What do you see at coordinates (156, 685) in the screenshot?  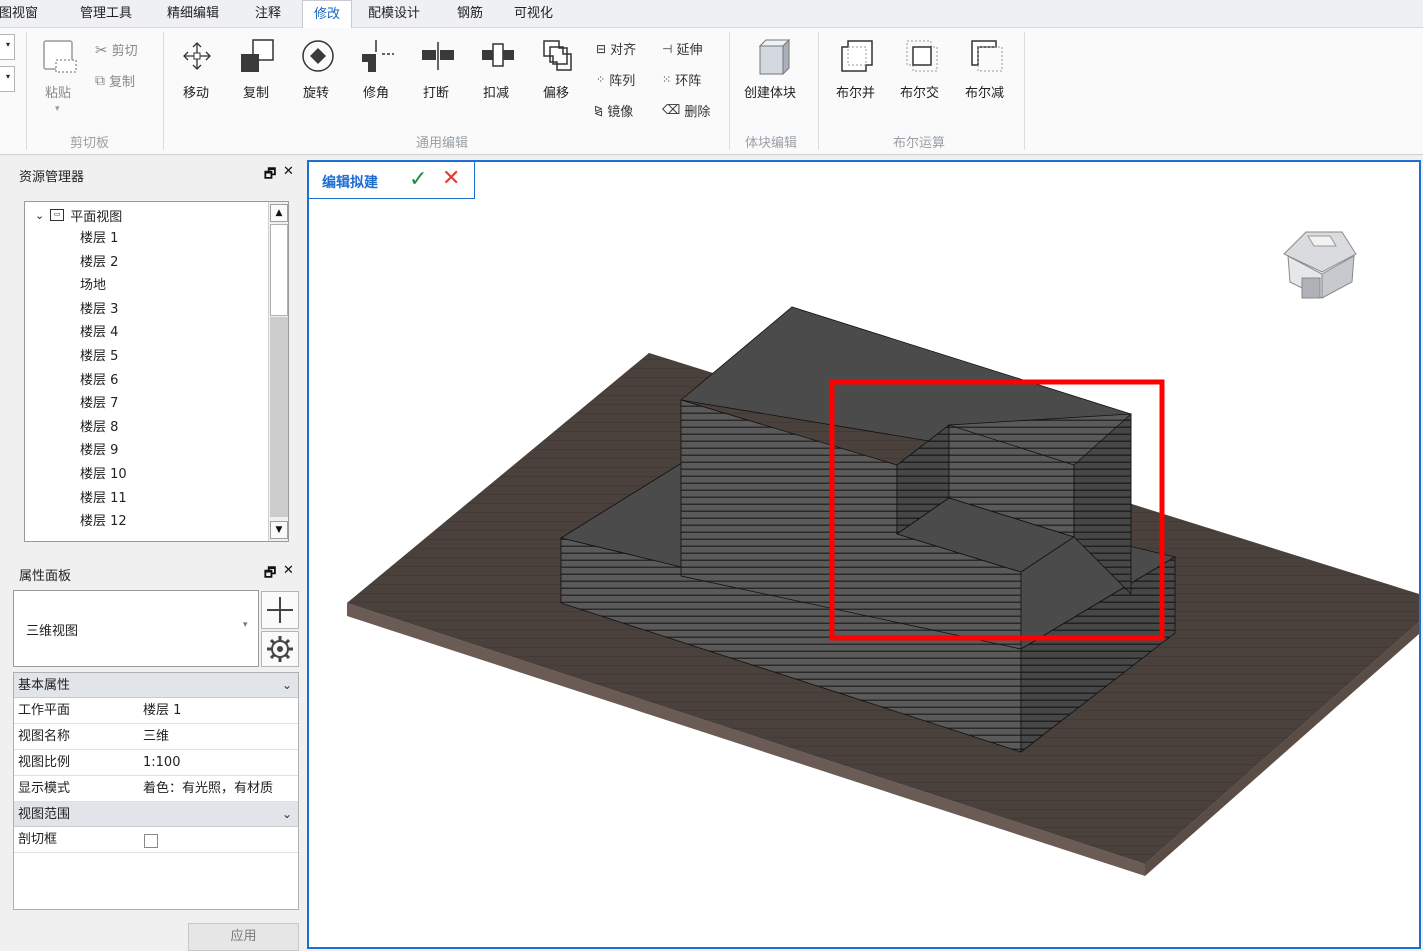 I see `prop-category-basic: 基本属性 ⌄` at bounding box center [156, 685].